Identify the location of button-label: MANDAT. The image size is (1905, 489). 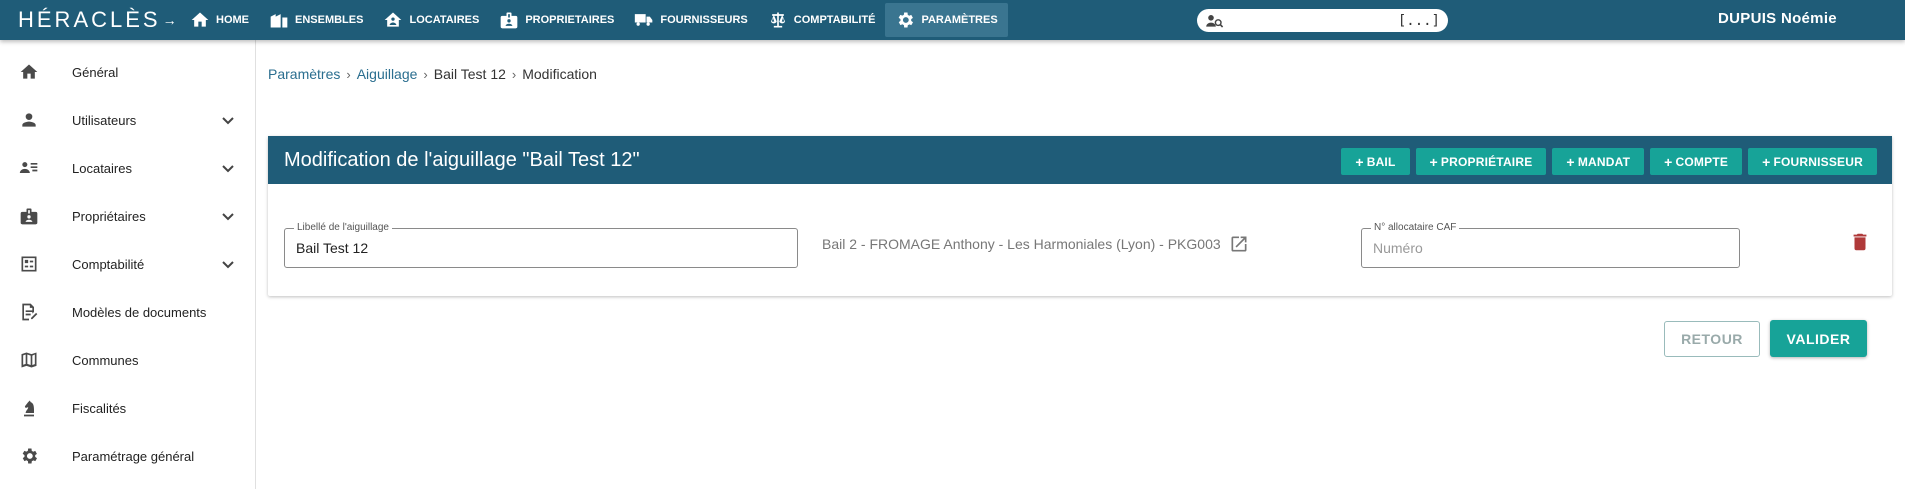
(1604, 161).